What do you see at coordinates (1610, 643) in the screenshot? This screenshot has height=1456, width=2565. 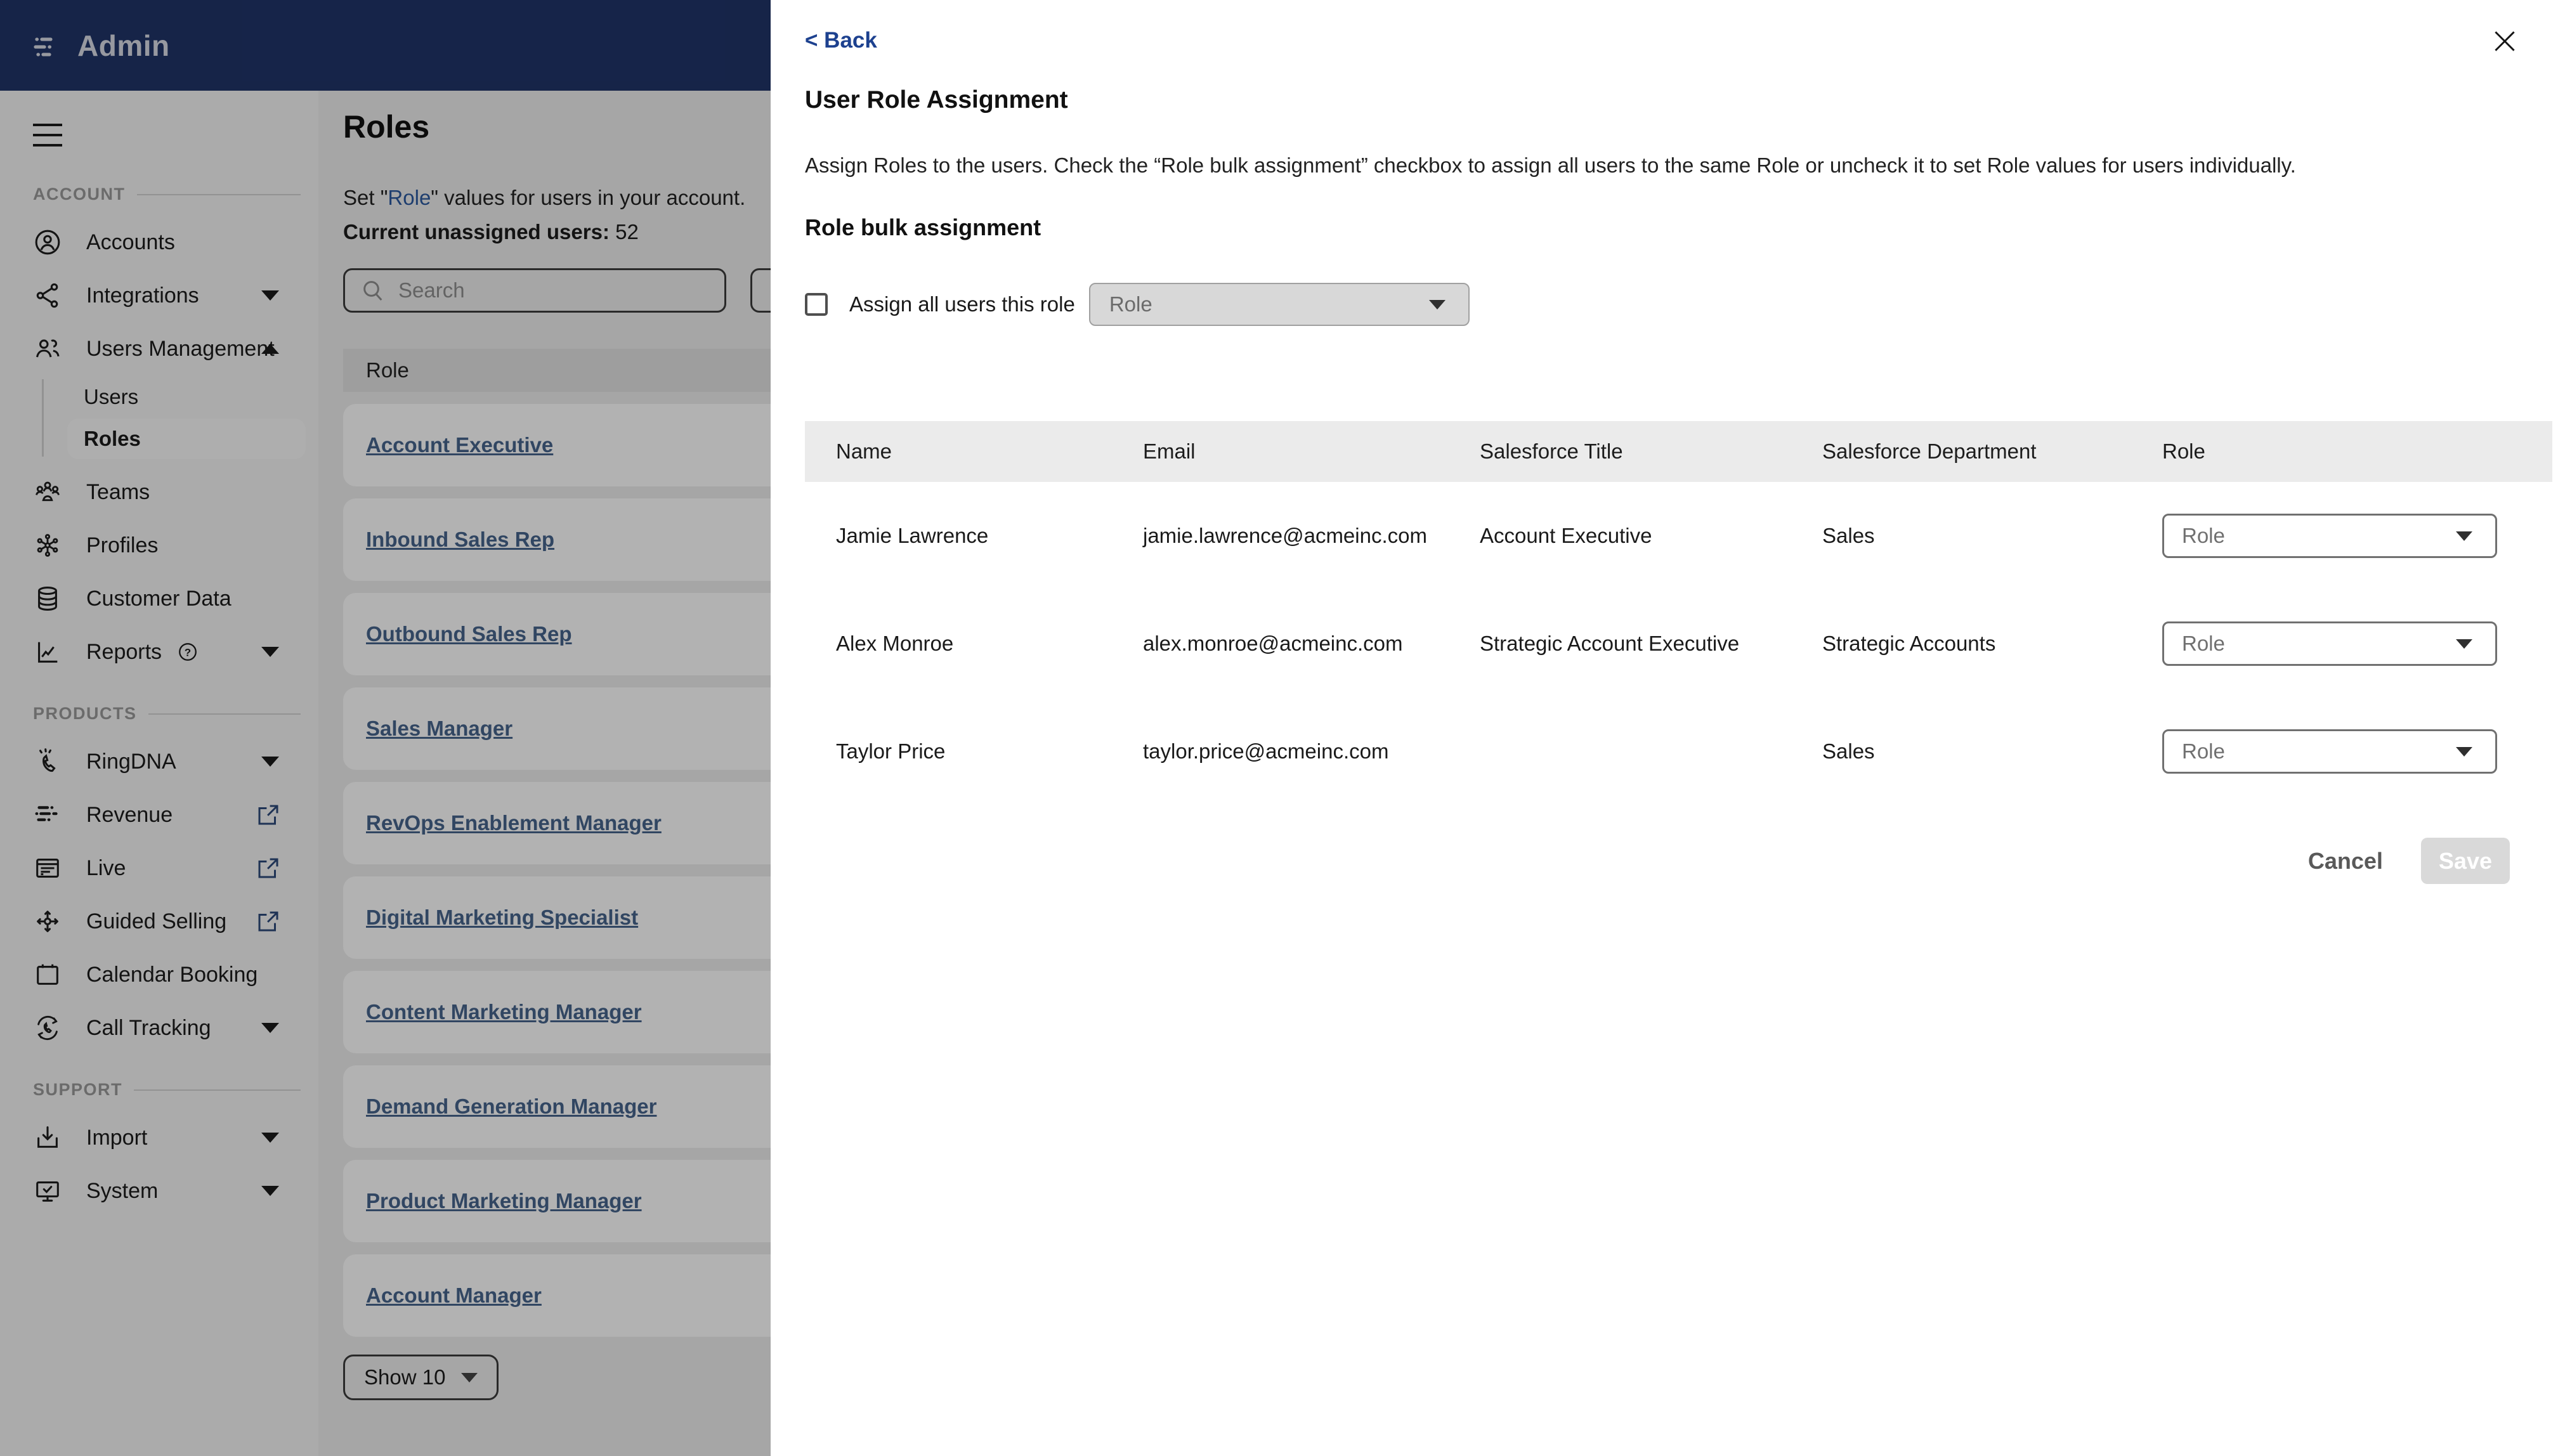 I see `cell-title: Strategic Account Executive` at bounding box center [1610, 643].